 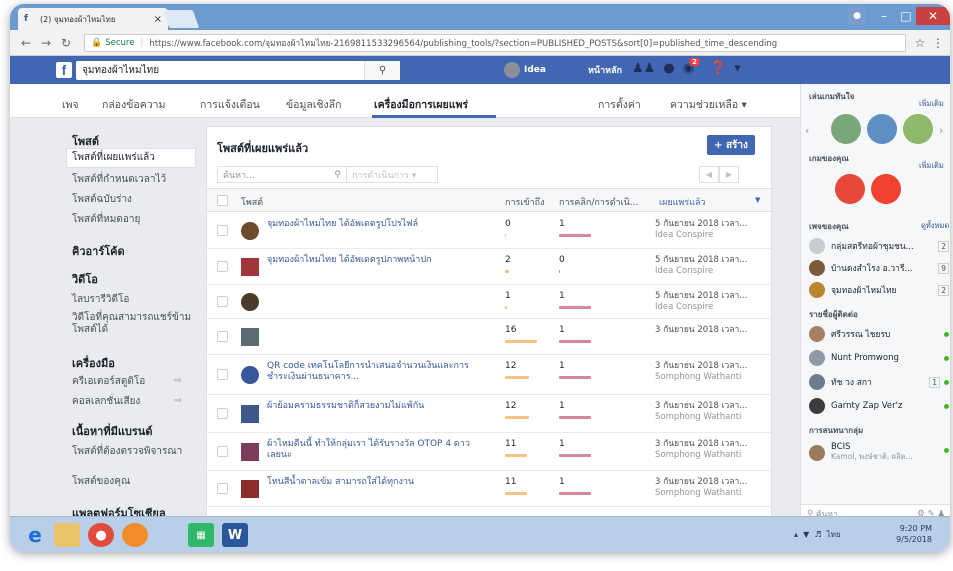 I want to click on tab-notifications: การแจ้งเตือน, so click(x=230, y=104).